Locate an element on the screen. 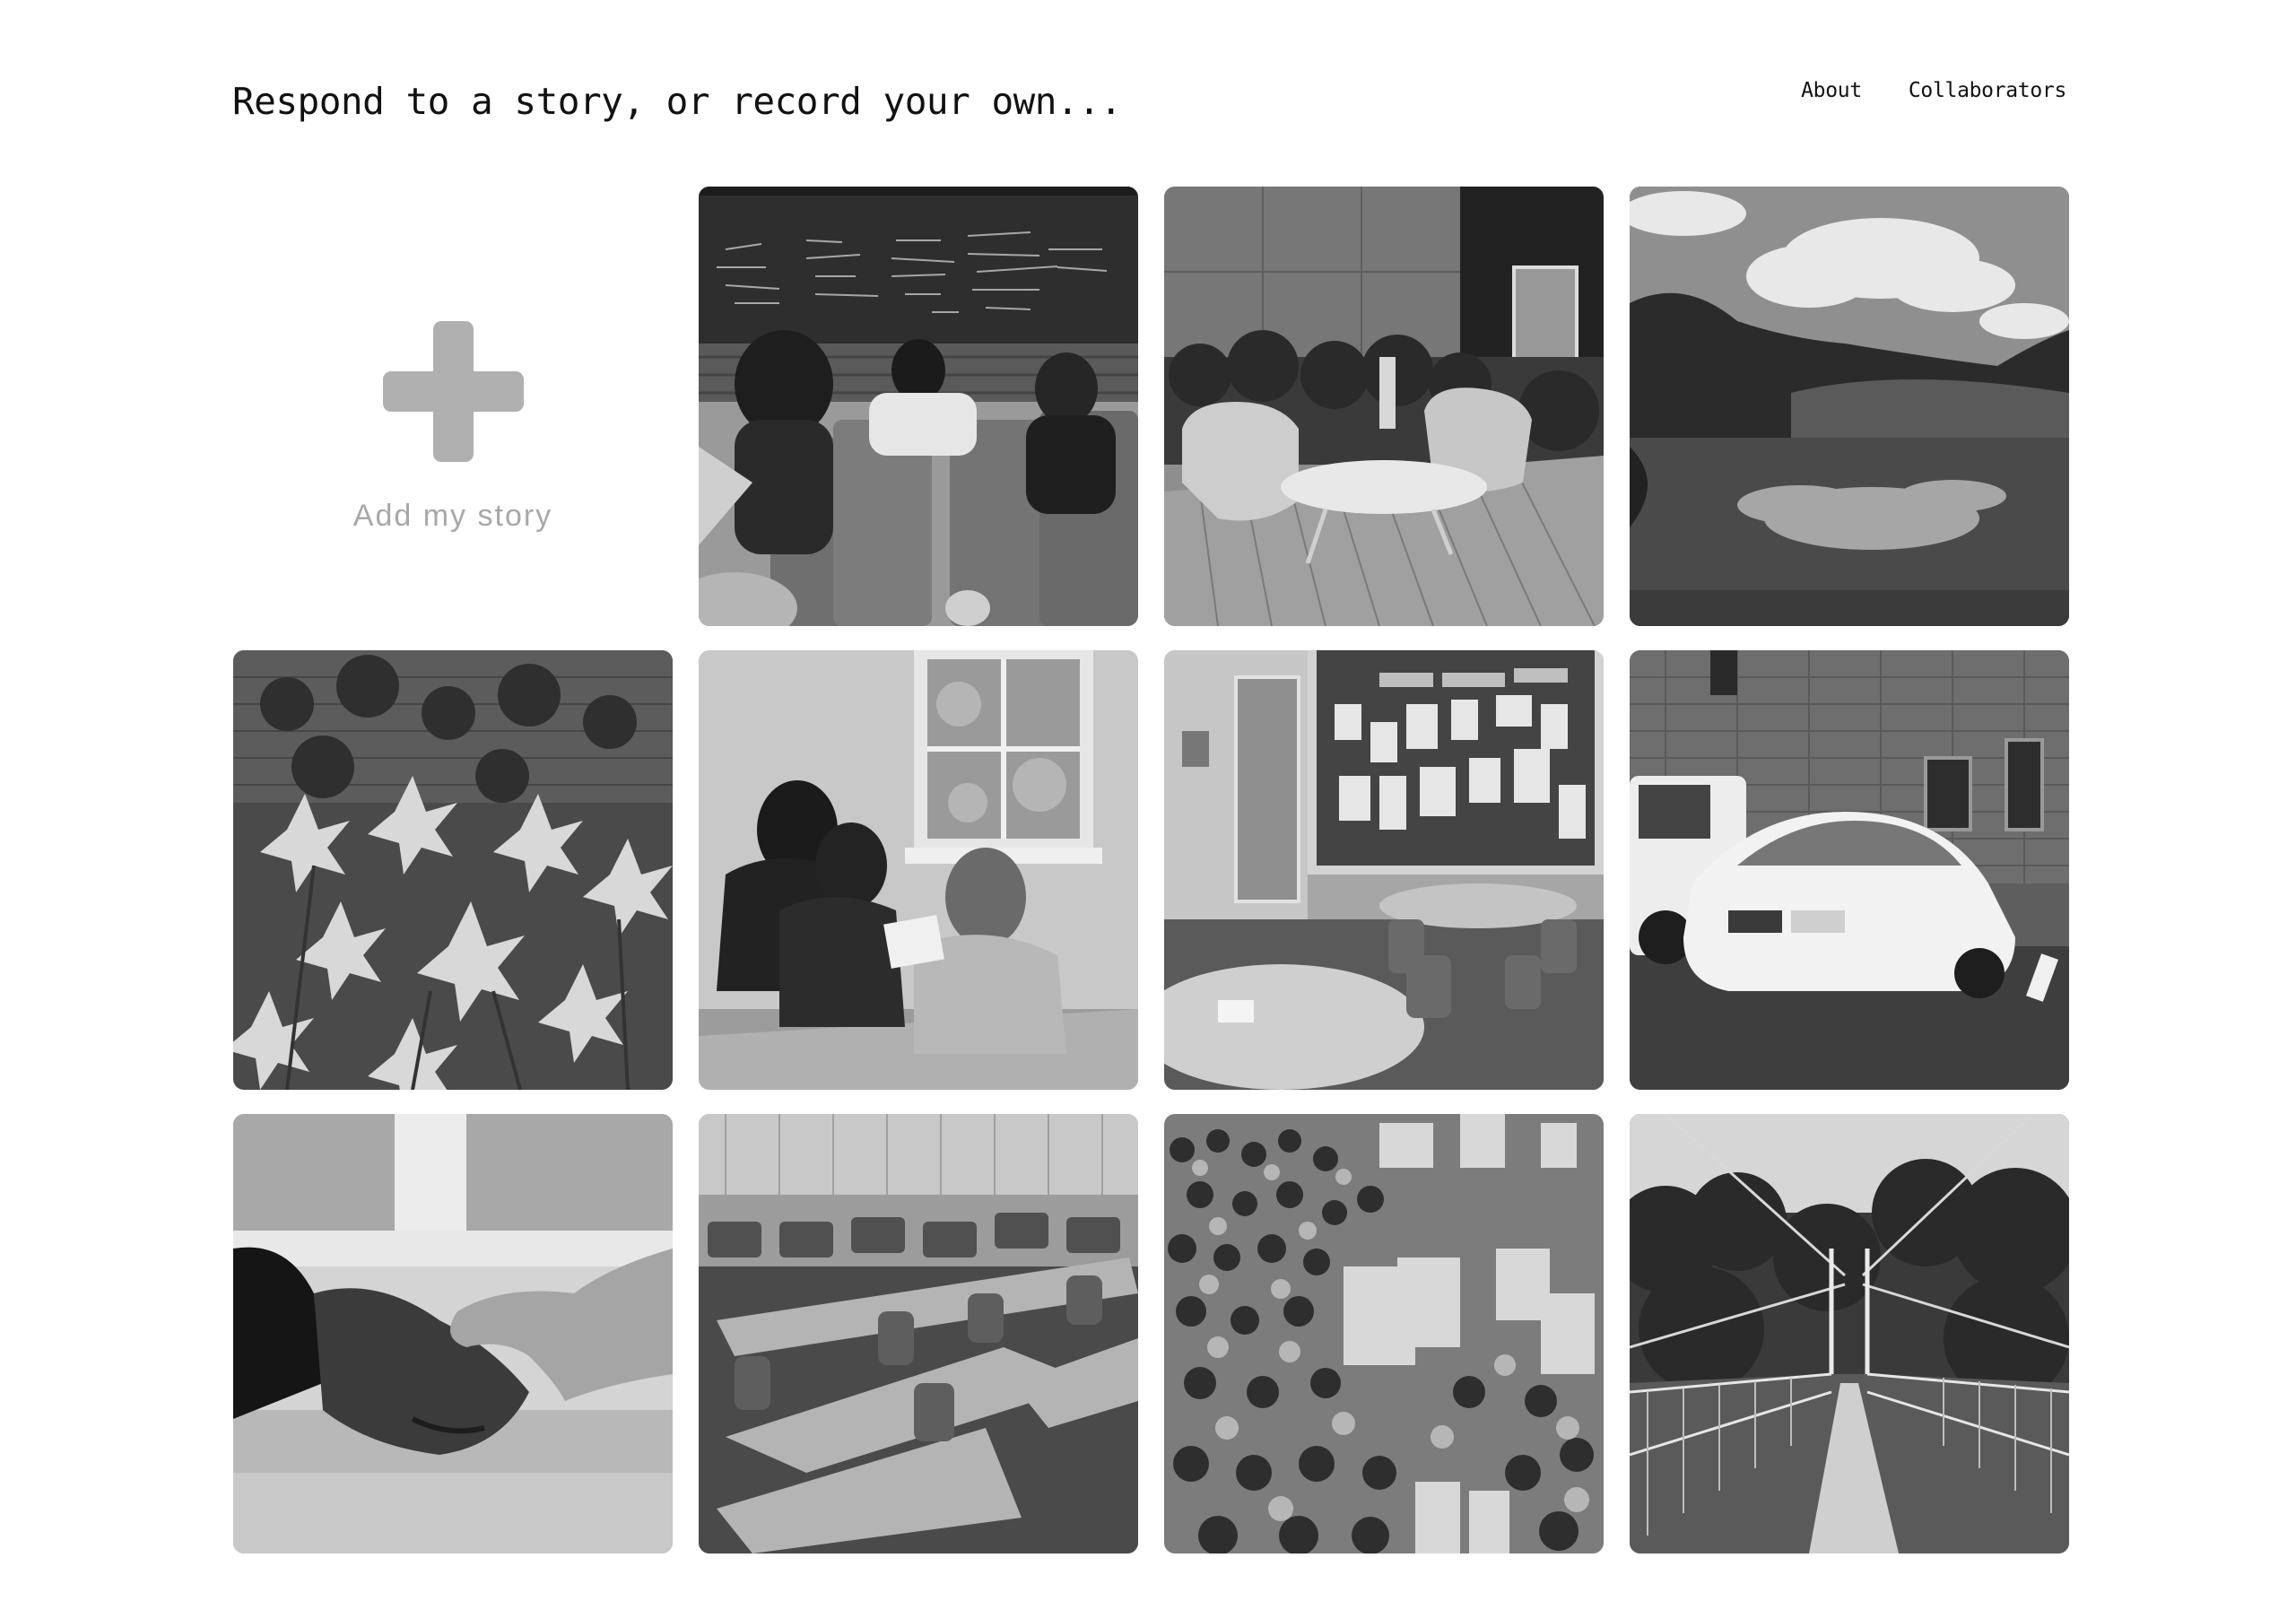 The image size is (2296, 1610). plus-icon is located at coordinates (453, 391).